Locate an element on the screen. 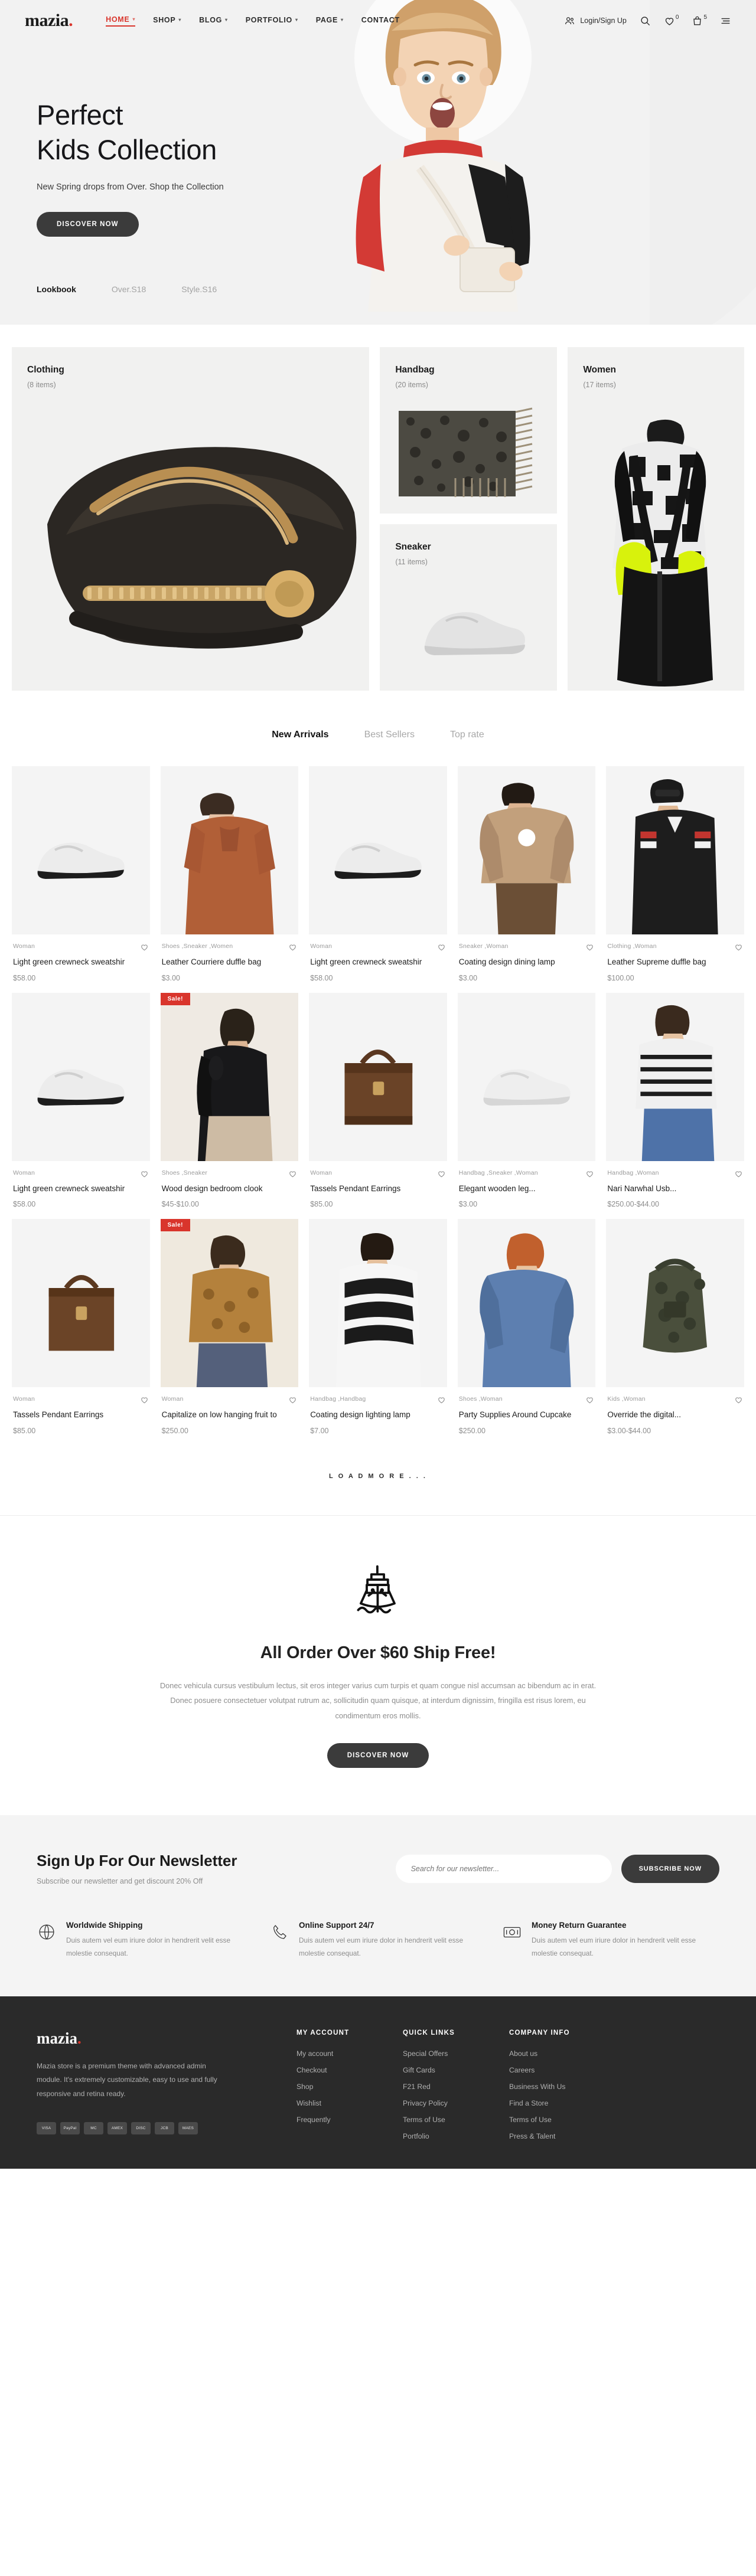  product-title: Party Supplies Around Cupcake is located at coordinates (527, 1415).